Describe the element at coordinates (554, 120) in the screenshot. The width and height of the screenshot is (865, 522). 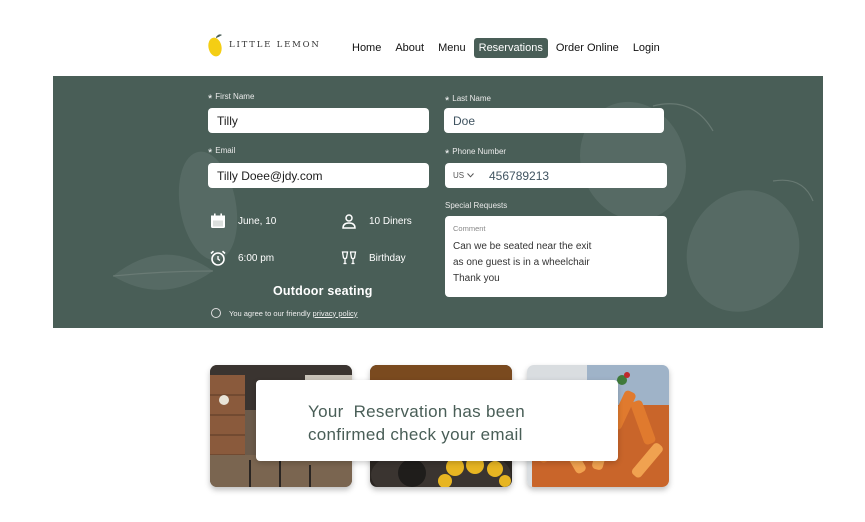
I see `last-name-field: Doe` at that location.